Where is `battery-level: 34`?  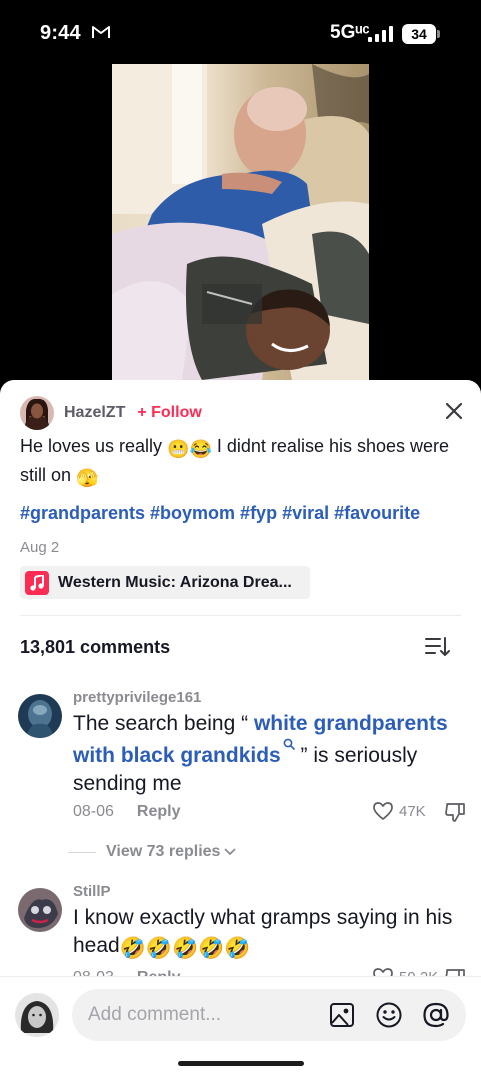 battery-level: 34 is located at coordinates (419, 34).